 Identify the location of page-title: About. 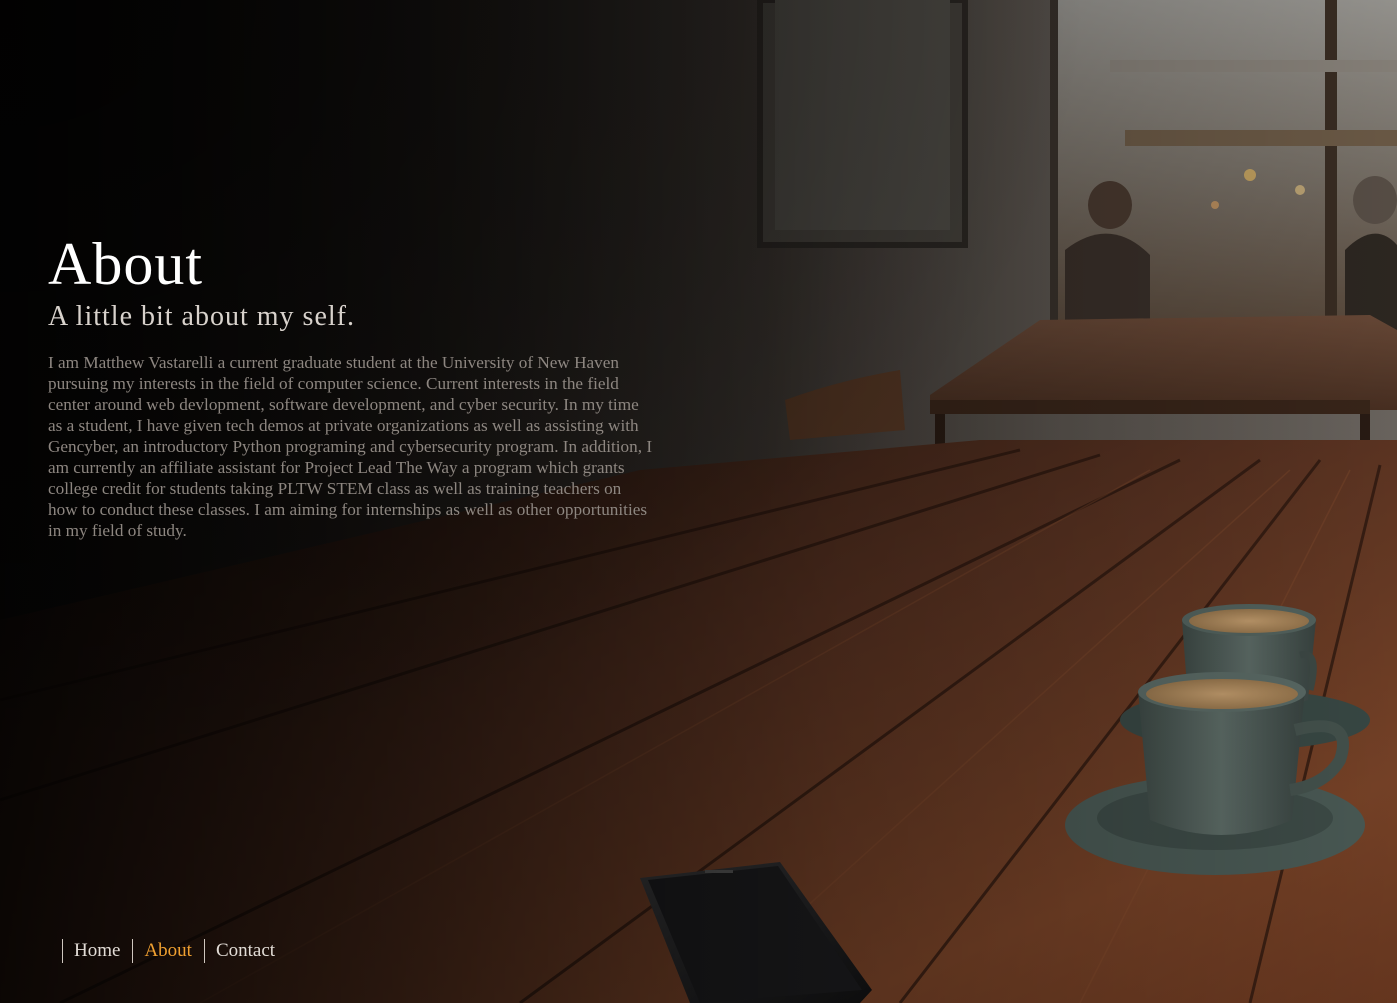
(125, 264).